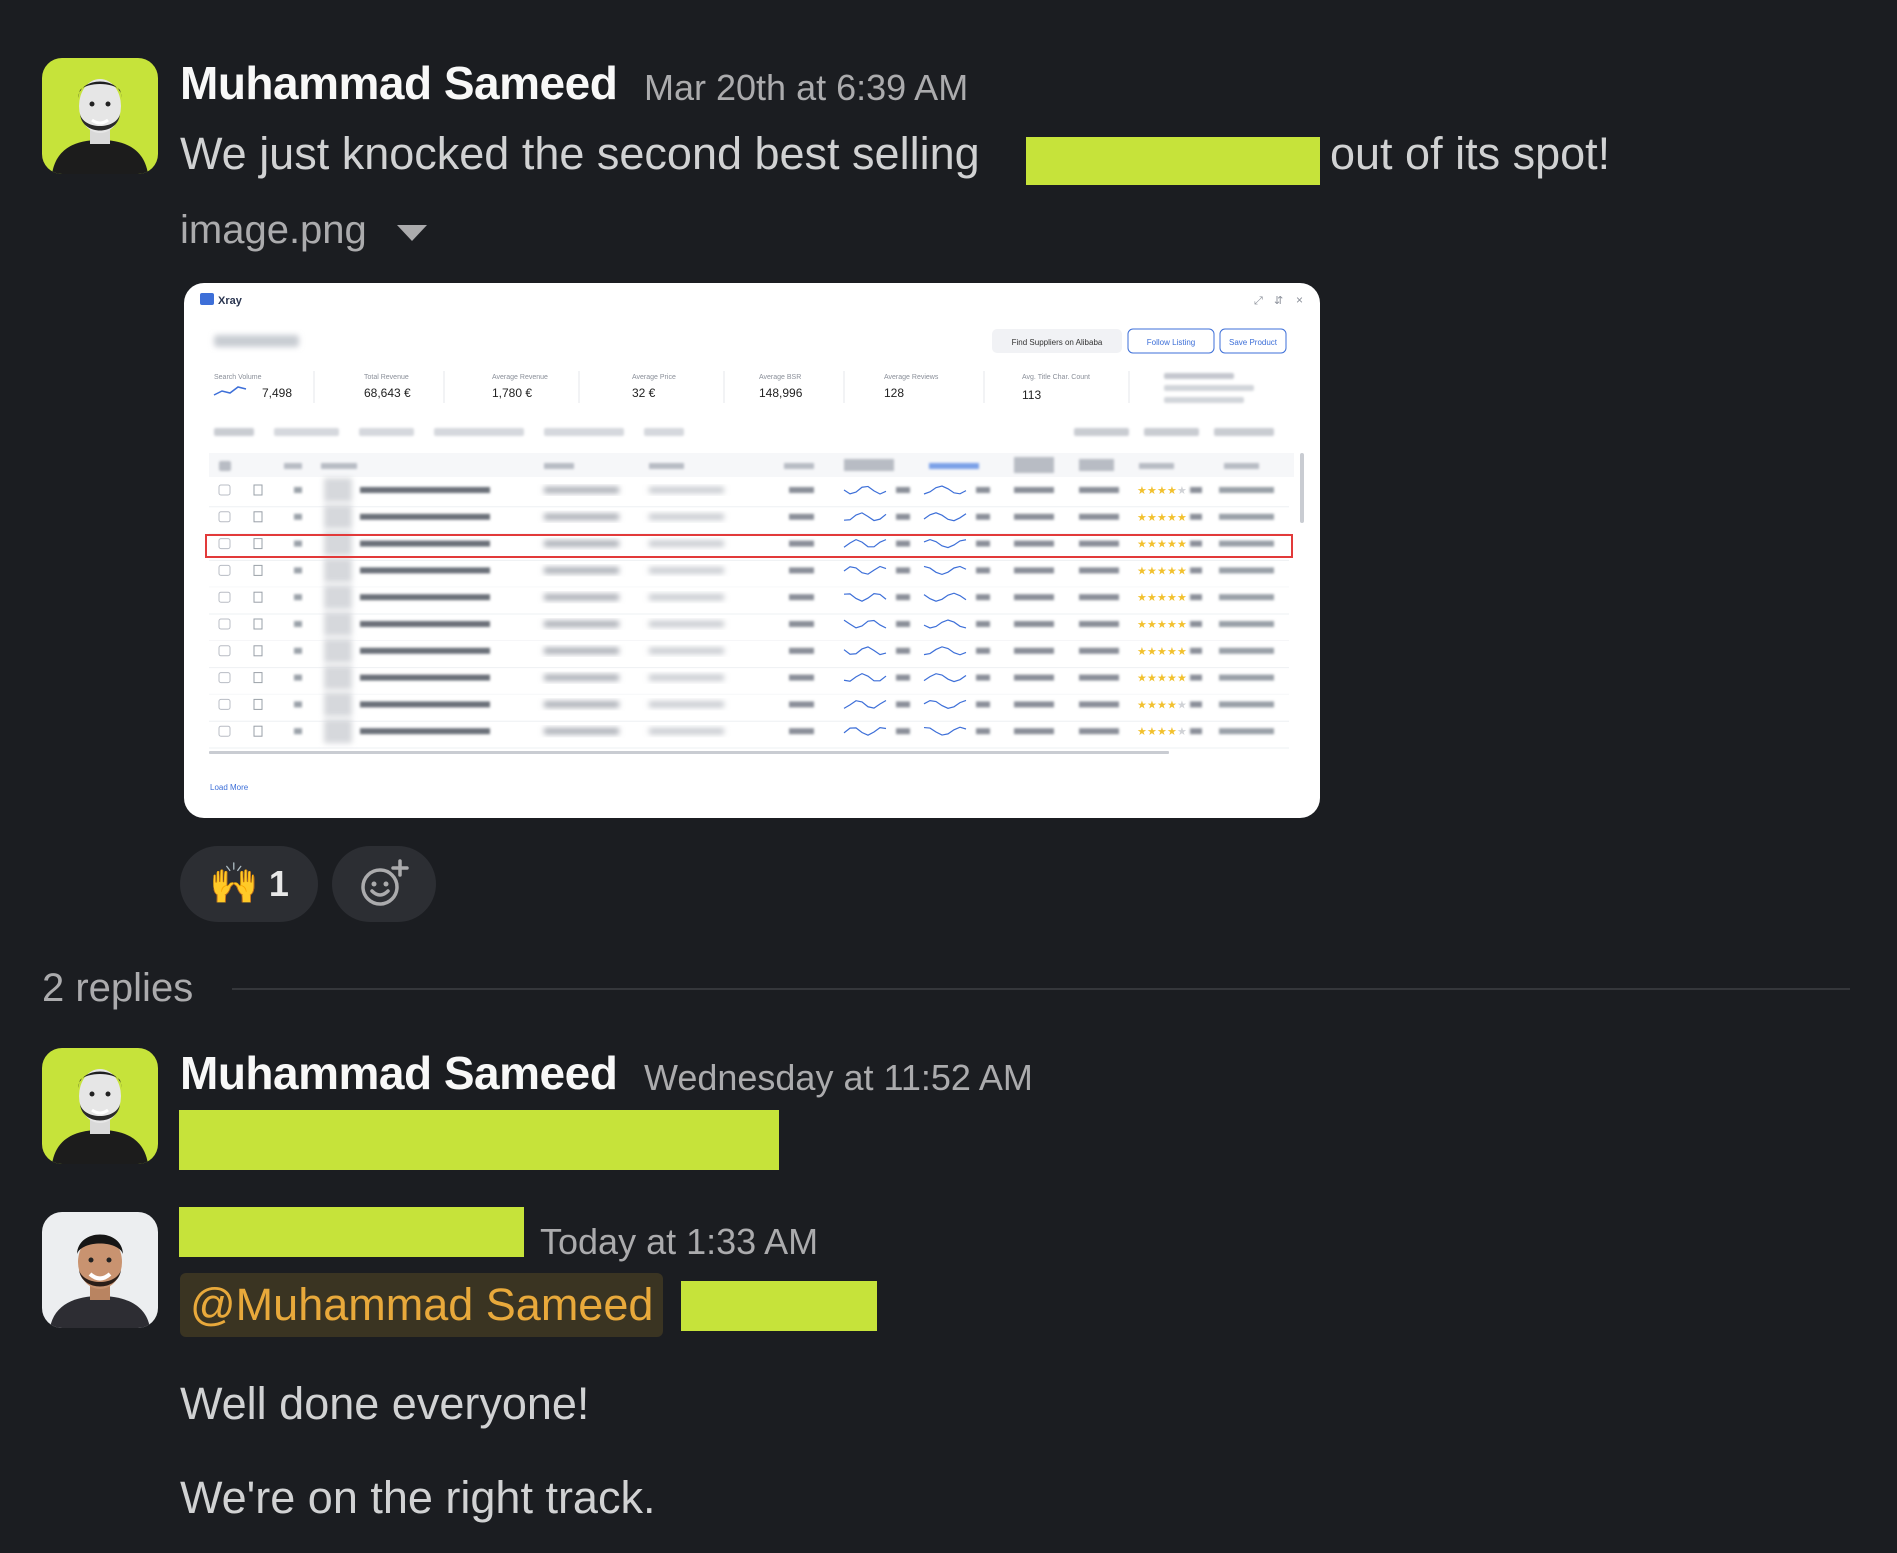 This screenshot has height=1553, width=1897. What do you see at coordinates (1253, 342) in the screenshot?
I see `preview-button-save: Save Product` at bounding box center [1253, 342].